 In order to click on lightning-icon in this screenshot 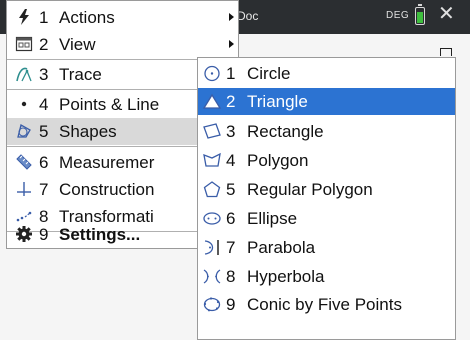, I will do `click(24, 17)`.